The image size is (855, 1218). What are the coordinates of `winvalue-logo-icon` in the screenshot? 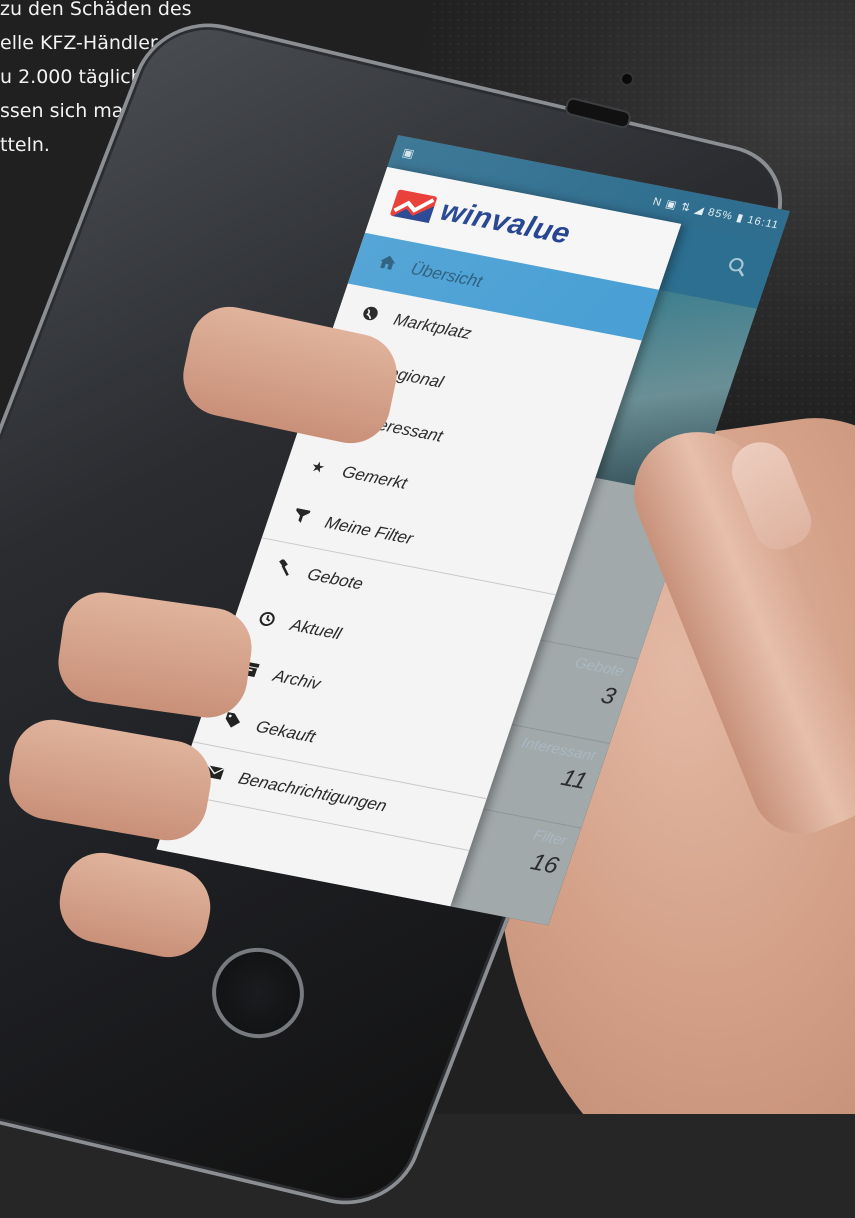 It's located at (413, 206).